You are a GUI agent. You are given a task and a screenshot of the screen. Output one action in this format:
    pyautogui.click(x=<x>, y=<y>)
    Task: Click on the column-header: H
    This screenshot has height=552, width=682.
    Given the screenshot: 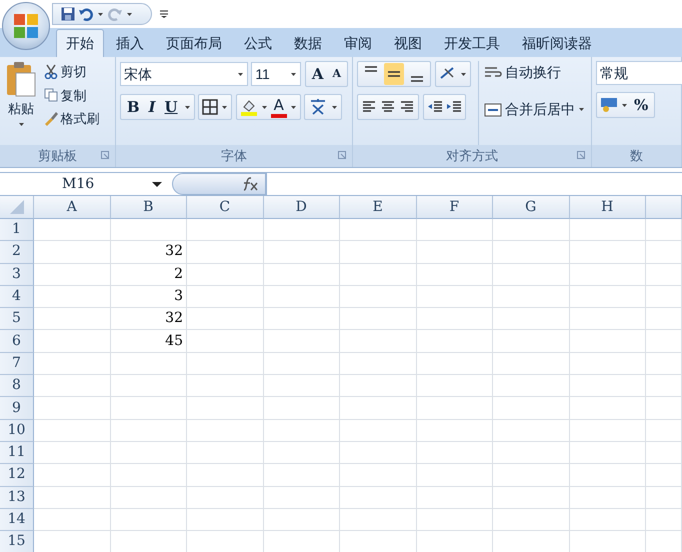 What is the action you would take?
    pyautogui.click(x=608, y=207)
    